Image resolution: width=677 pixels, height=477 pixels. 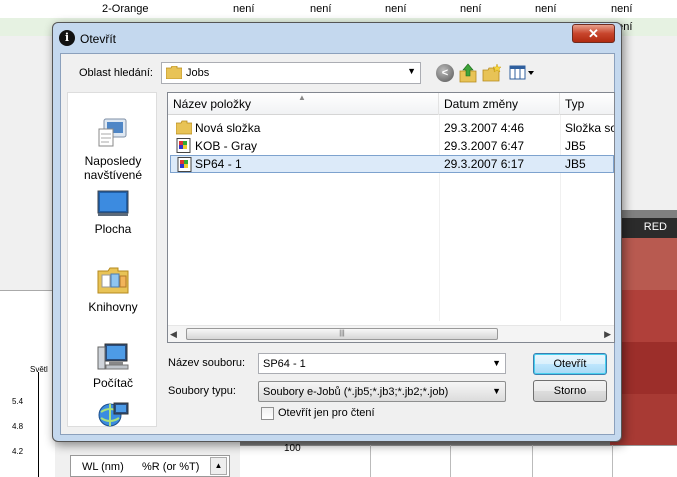 I want to click on y-tick-label: 4.8, so click(x=18, y=426).